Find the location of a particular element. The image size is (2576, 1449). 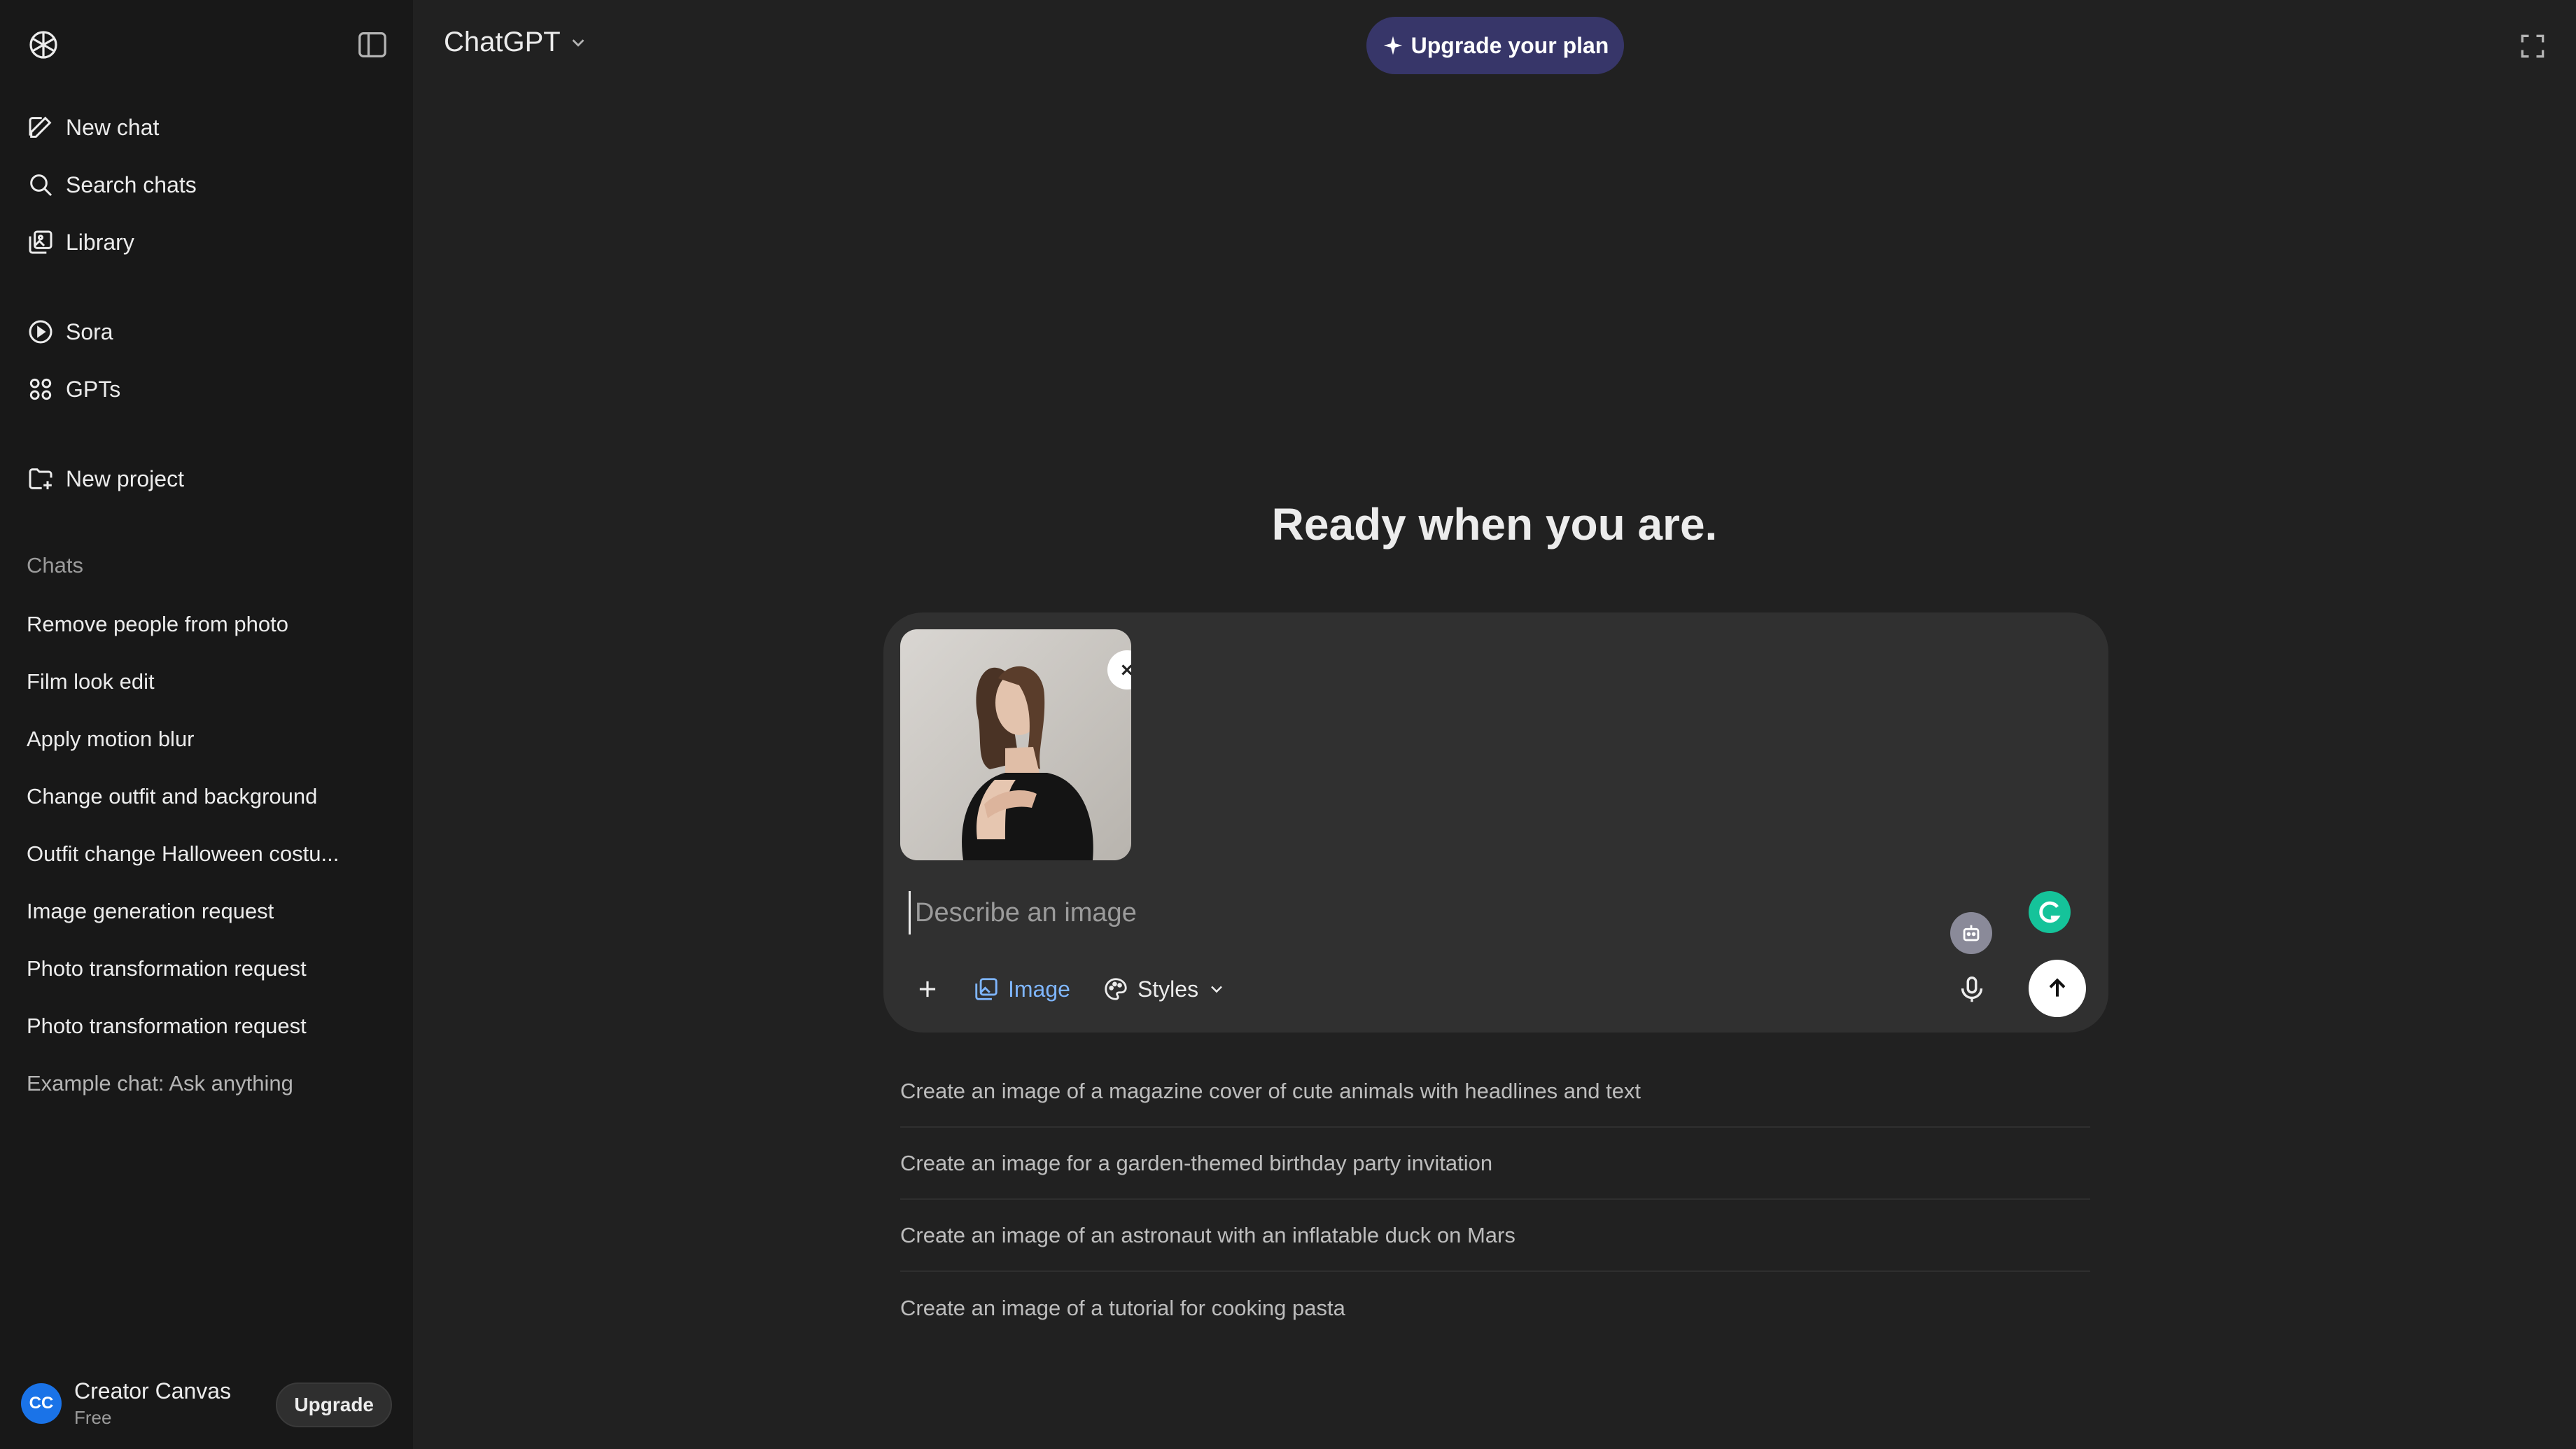

attached-image-thumbnail is located at coordinates (1015, 744).